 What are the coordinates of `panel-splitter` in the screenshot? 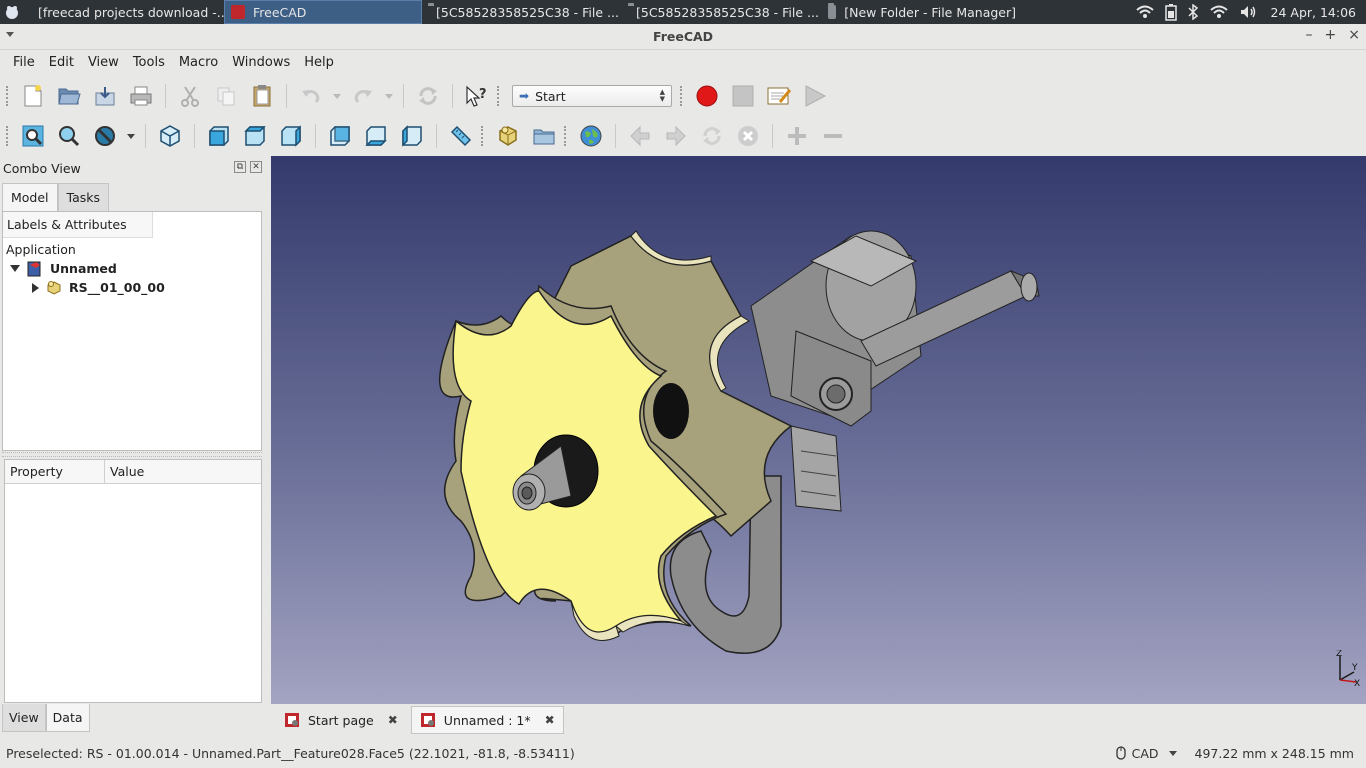 It's located at (132, 454).